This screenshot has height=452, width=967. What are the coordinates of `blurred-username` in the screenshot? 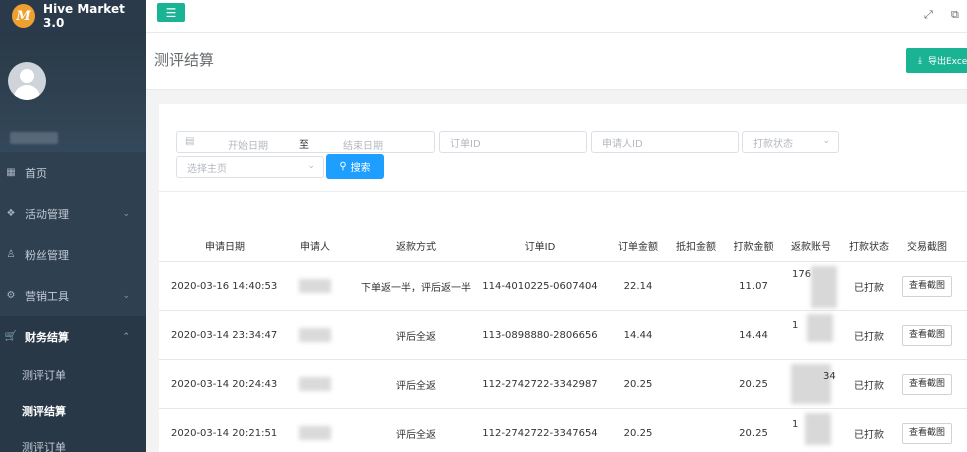 It's located at (34, 138).